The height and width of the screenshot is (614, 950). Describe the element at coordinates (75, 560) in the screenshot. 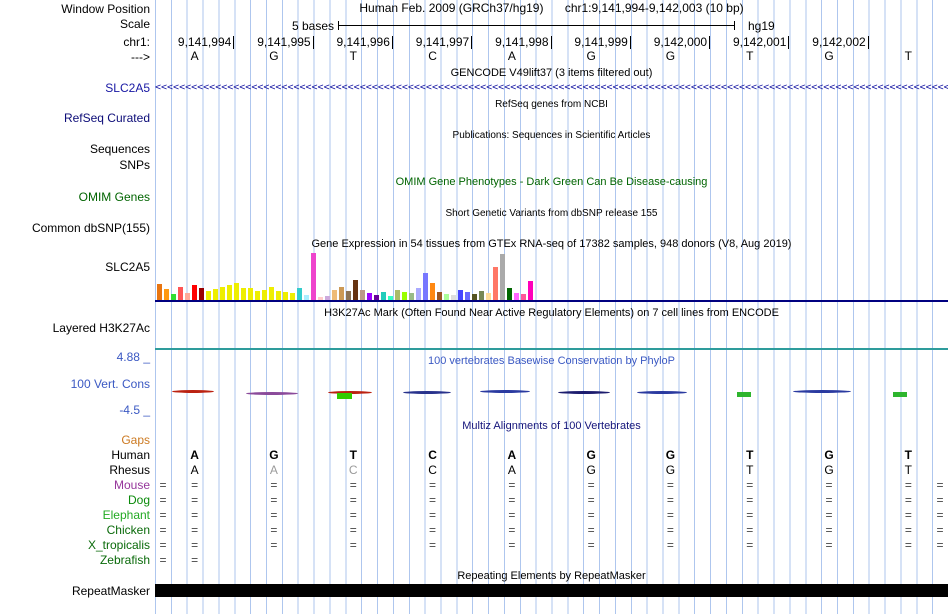

I see `species-label-zebrafish: Zebrafish` at that location.